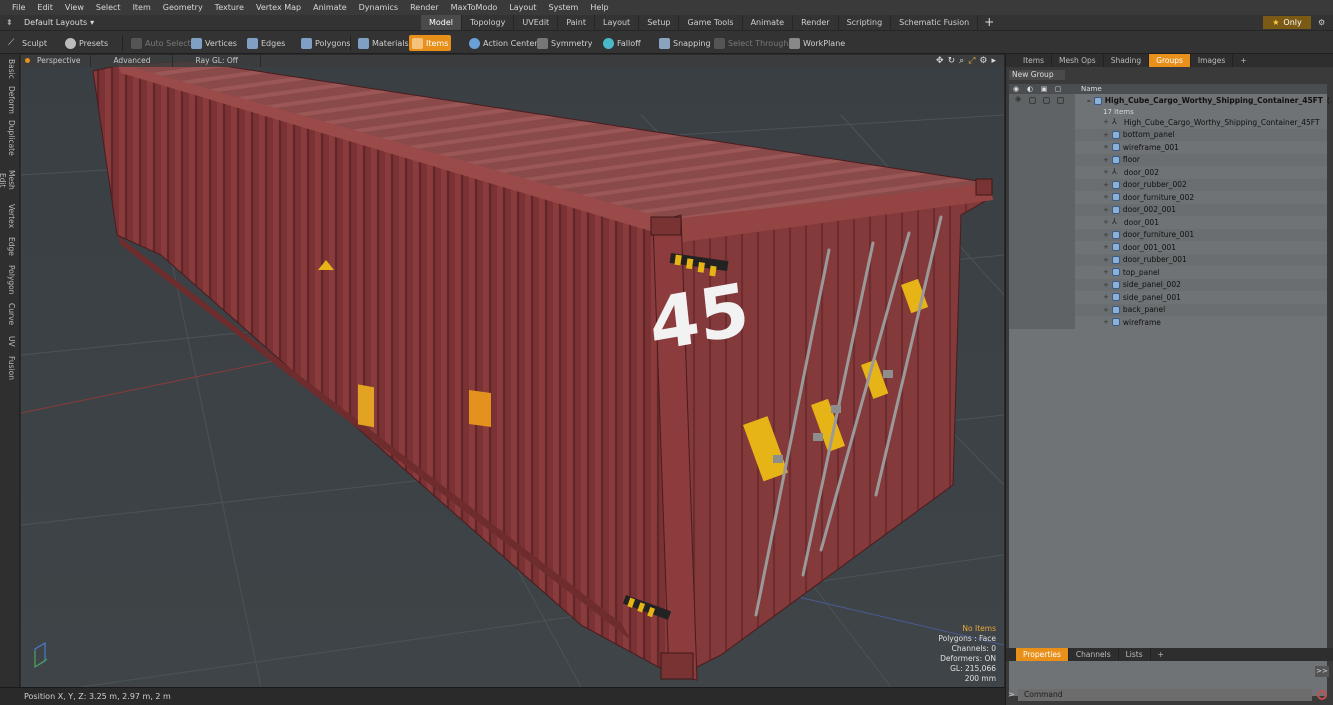  What do you see at coordinates (474, 7) in the screenshot?
I see `menu-maxtomodo: MaxToModo` at bounding box center [474, 7].